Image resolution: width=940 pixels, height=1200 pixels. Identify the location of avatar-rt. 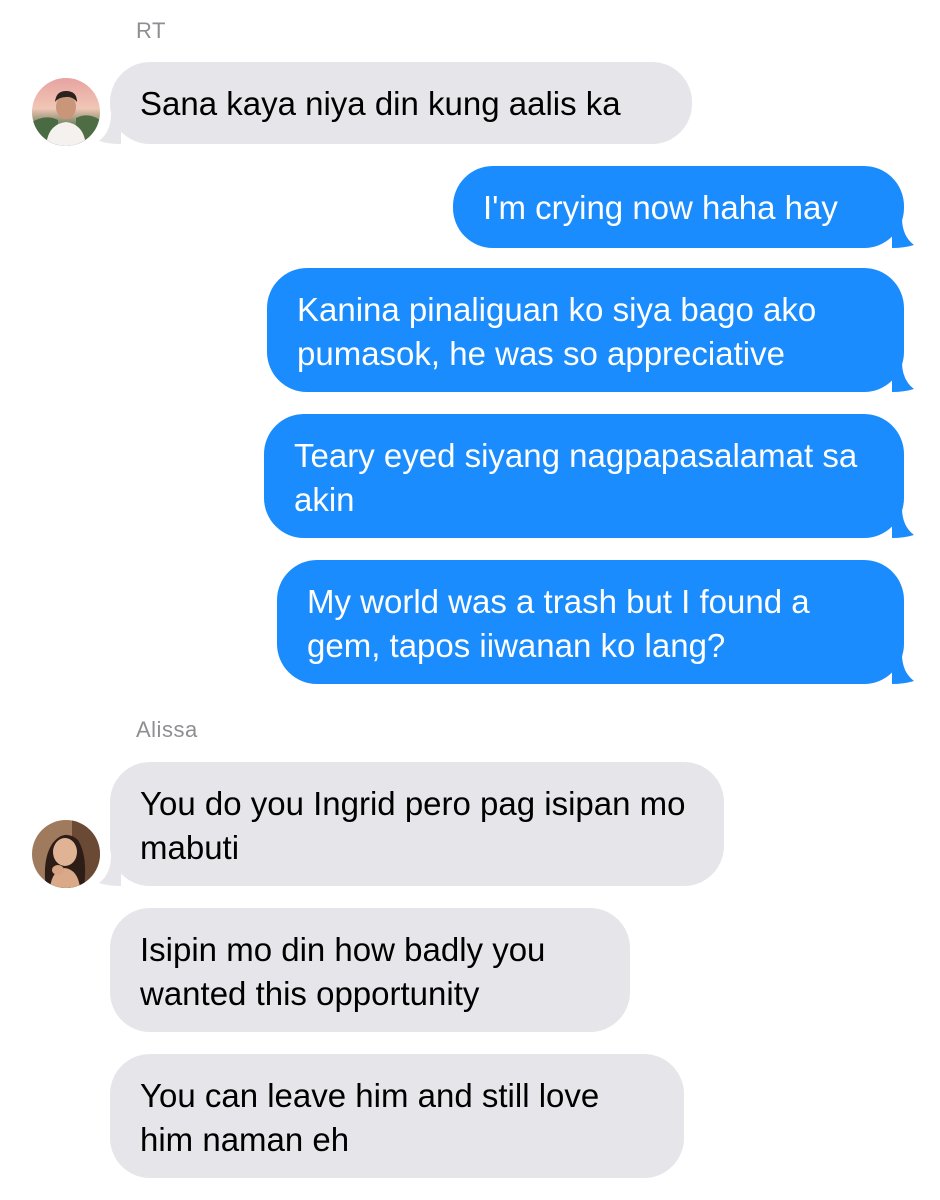
(66, 112).